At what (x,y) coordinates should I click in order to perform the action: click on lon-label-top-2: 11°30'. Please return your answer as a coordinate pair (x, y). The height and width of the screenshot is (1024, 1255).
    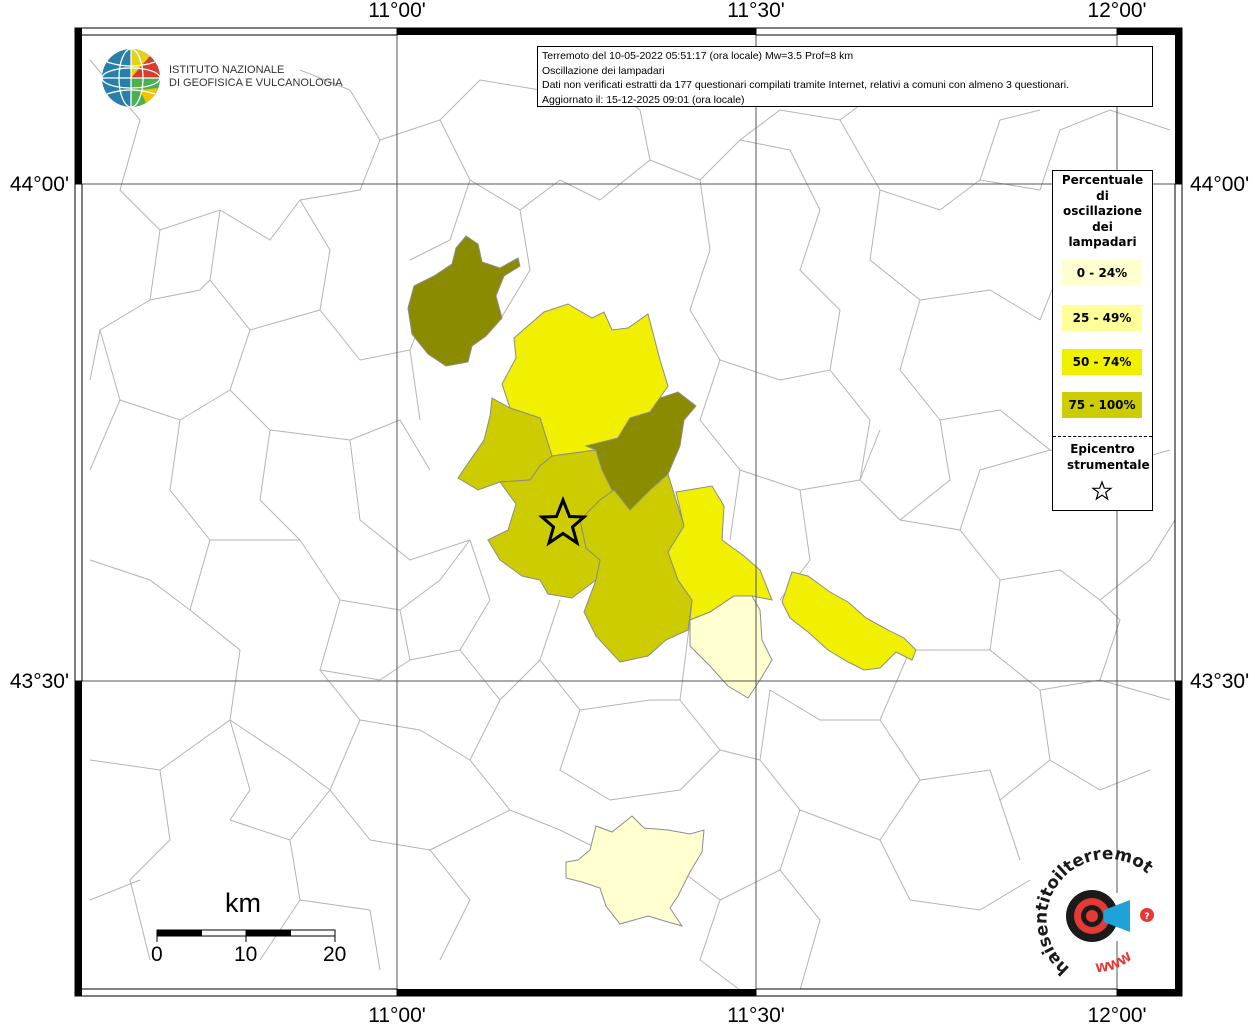
    Looking at the image, I should click on (756, 11).